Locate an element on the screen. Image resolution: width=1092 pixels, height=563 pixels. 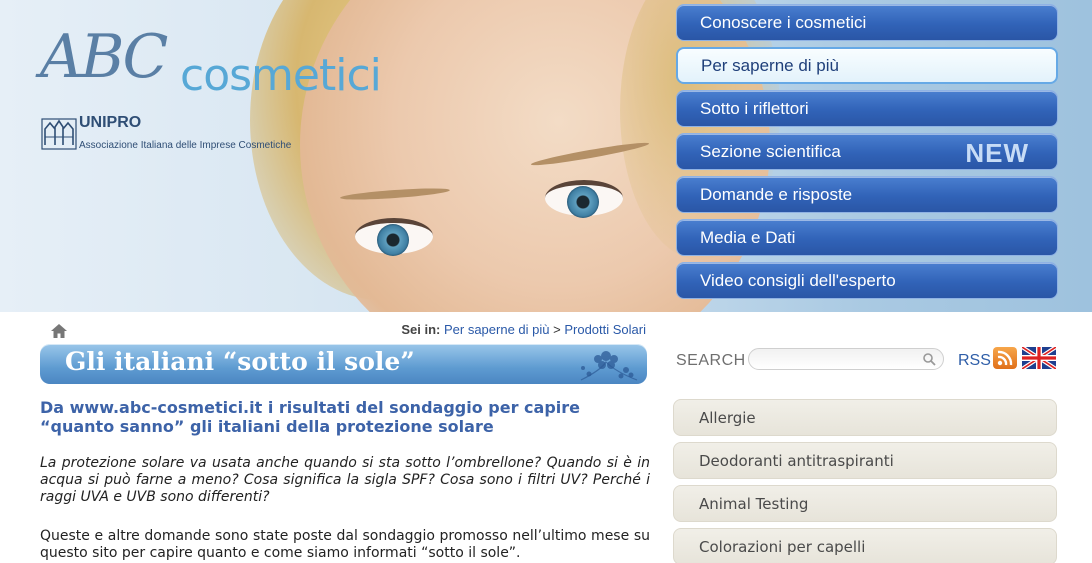
nav-video-consigli: Video consigli dell'esperto is located at coordinates (867, 280).